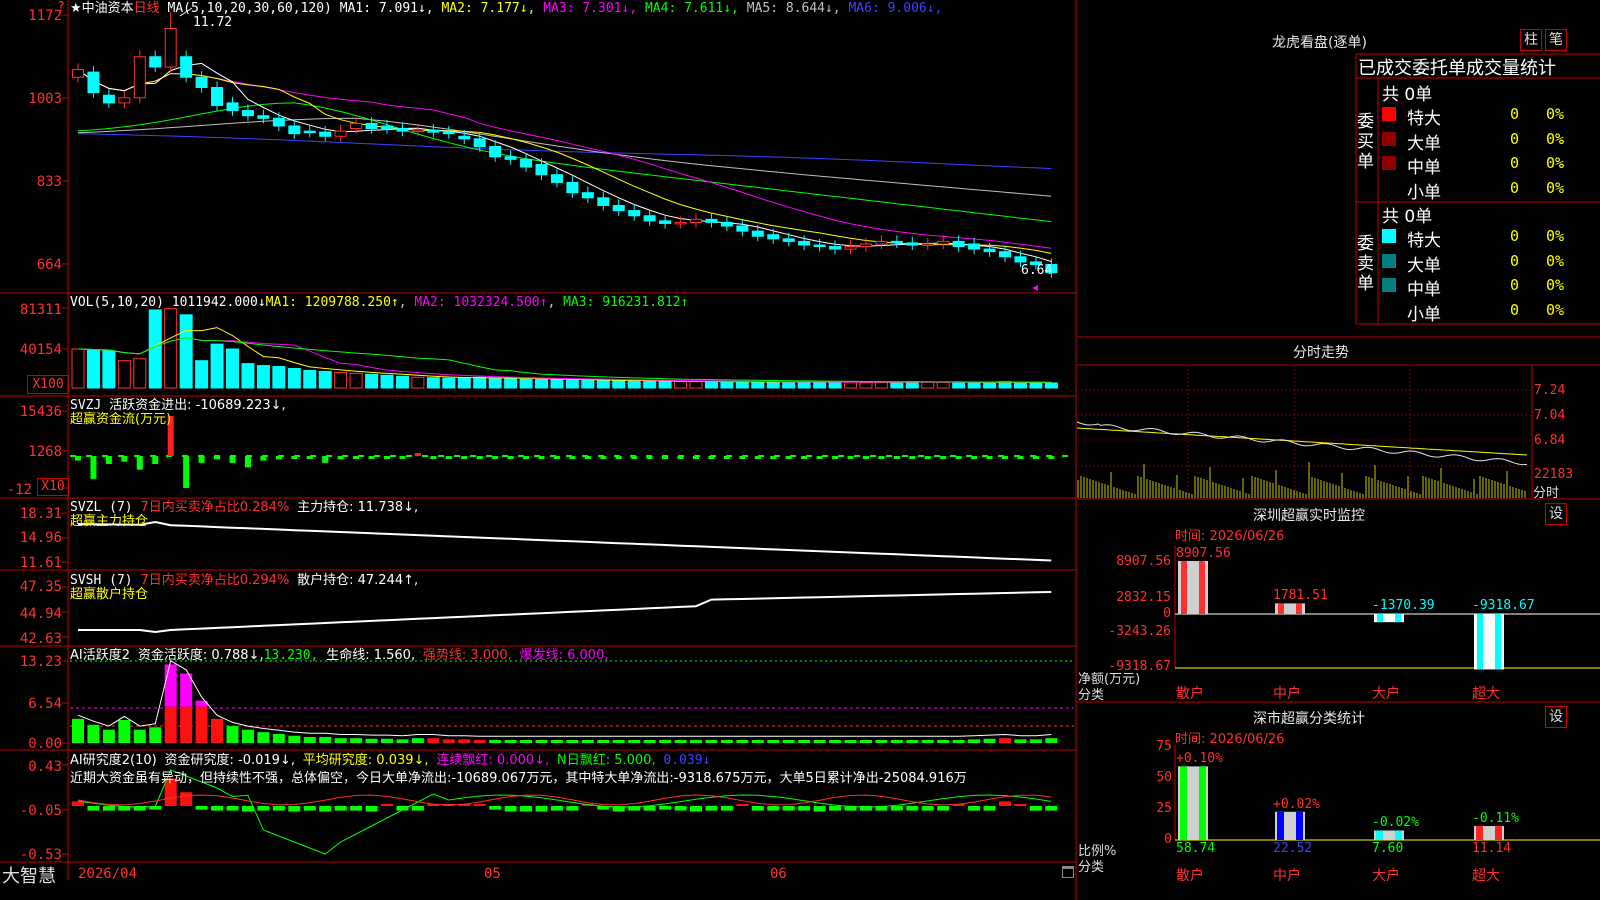 The height and width of the screenshot is (900, 1600). What do you see at coordinates (564, 355) in the screenshot?
I see `vol-ma1-line` at bounding box center [564, 355].